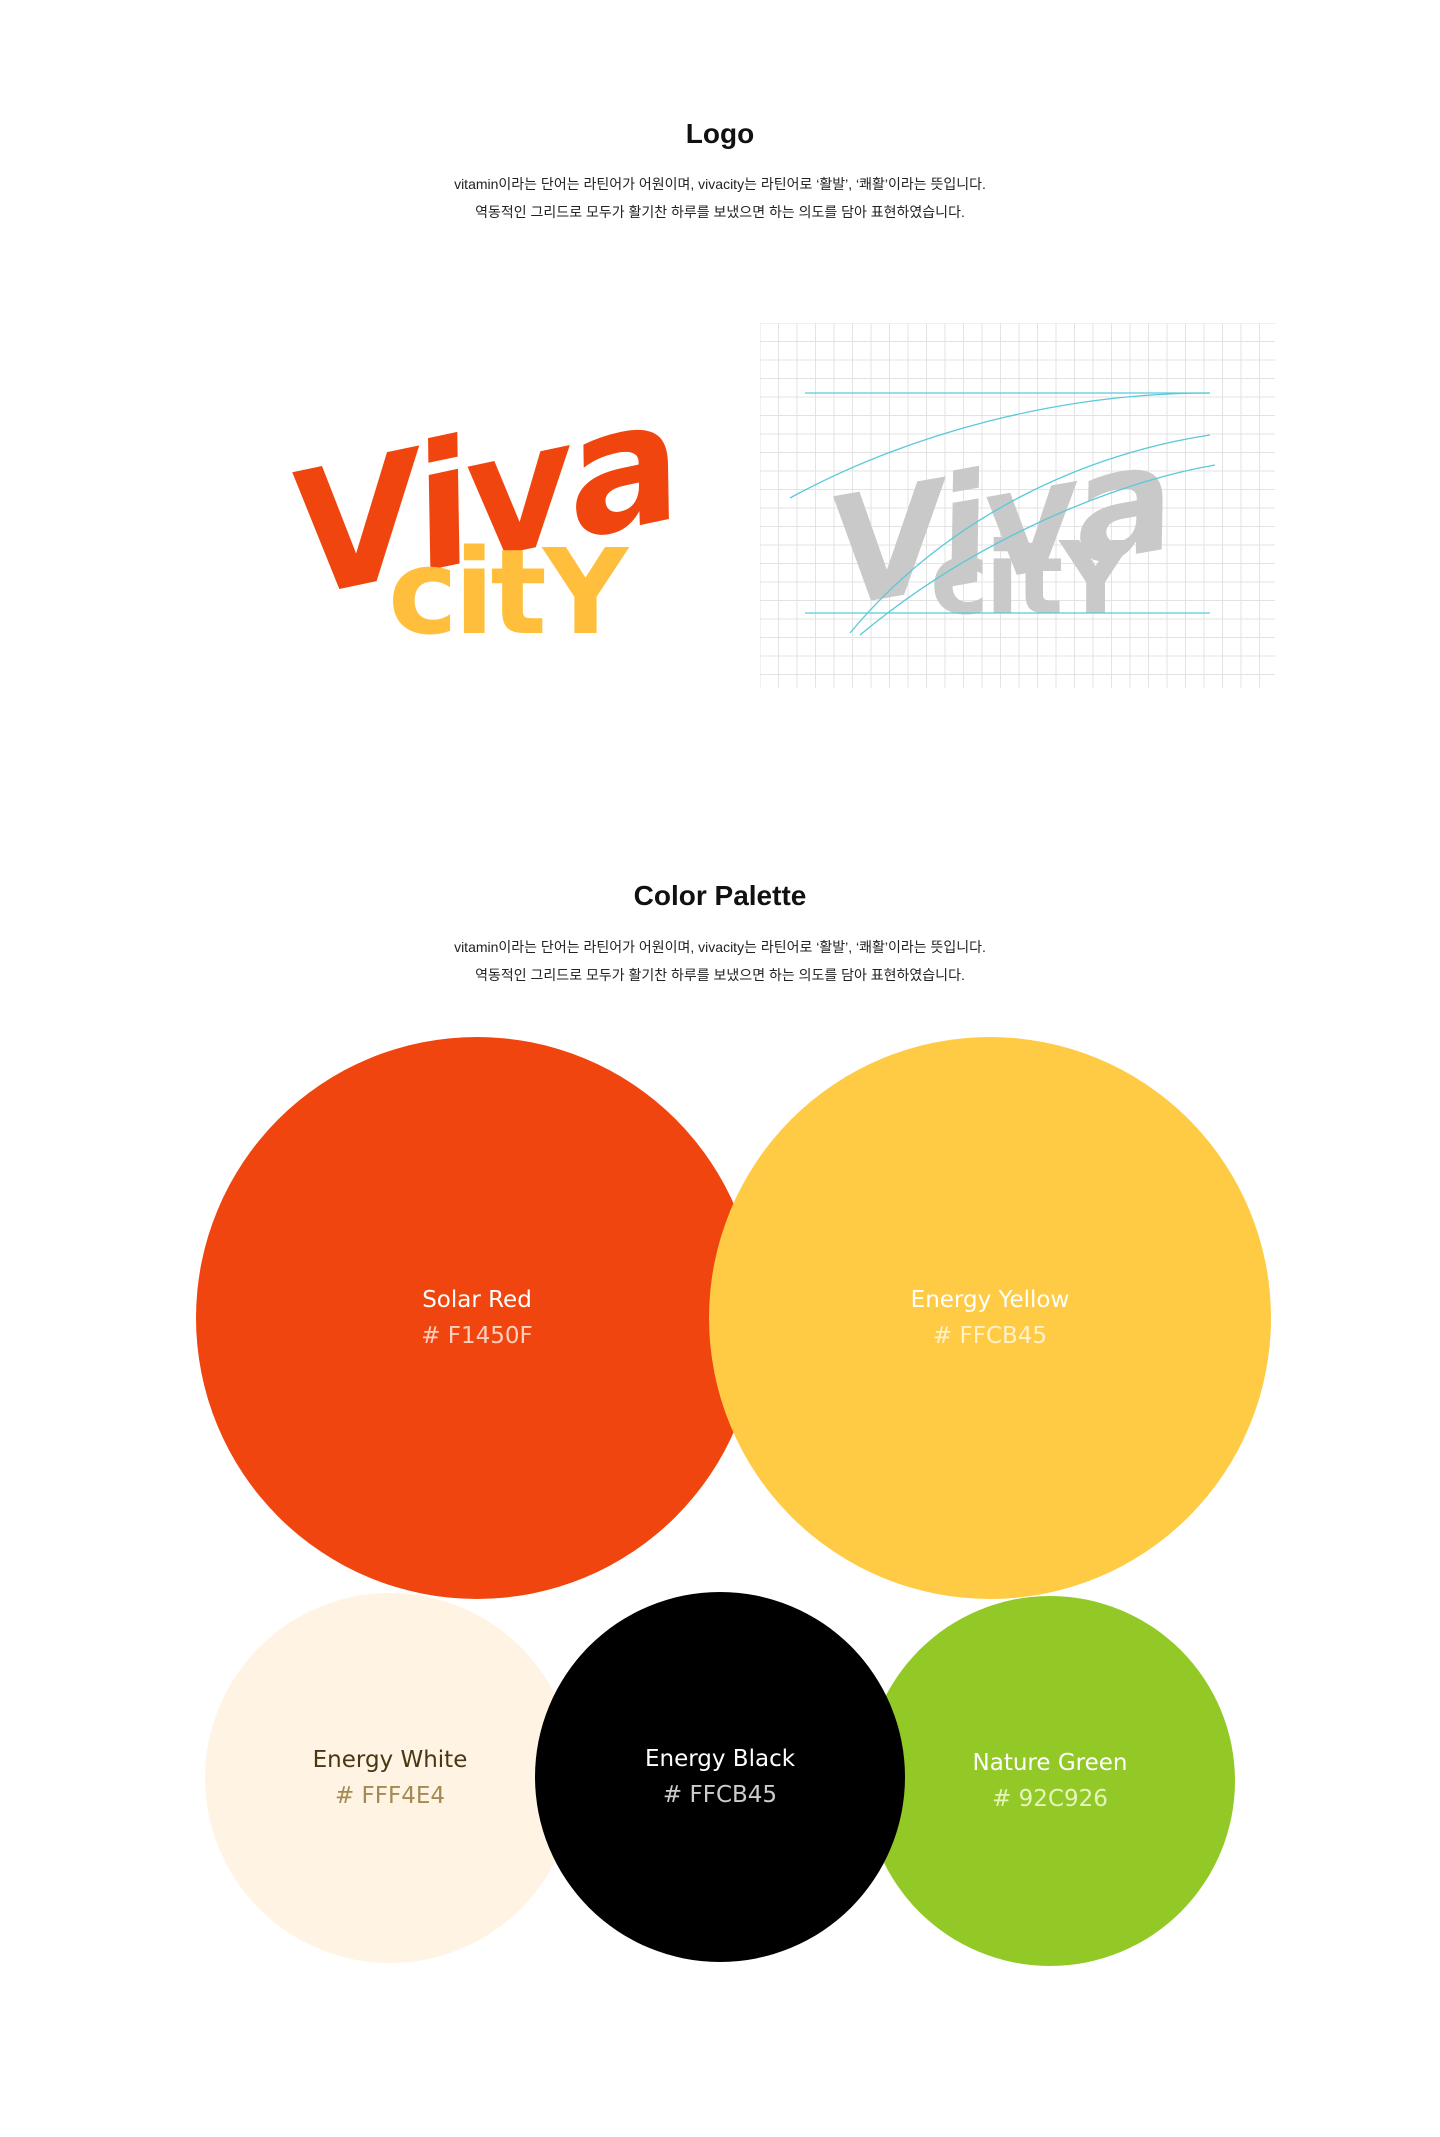  Describe the element at coordinates (720, 1777) in the screenshot. I see `color-swatch-energy-black: Energy Black # FFCB45` at that location.